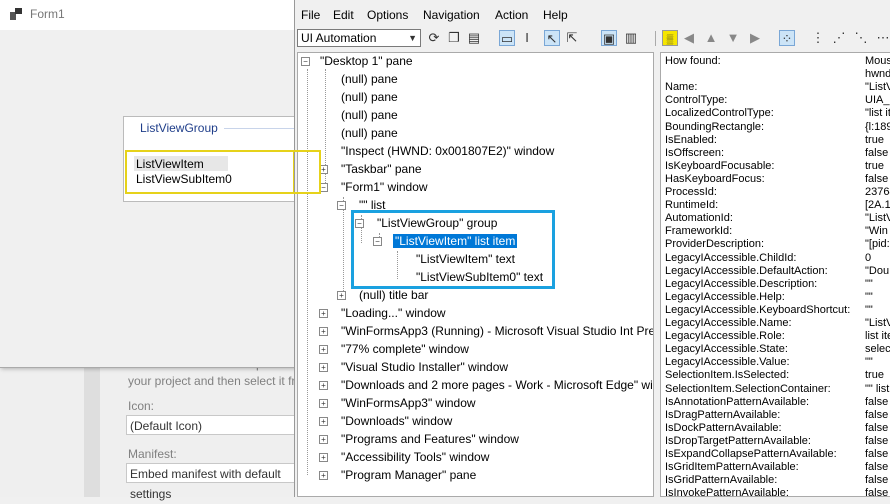  Describe the element at coordinates (787, 38) in the screenshot. I see `tree-view-icon: ⁘` at that location.